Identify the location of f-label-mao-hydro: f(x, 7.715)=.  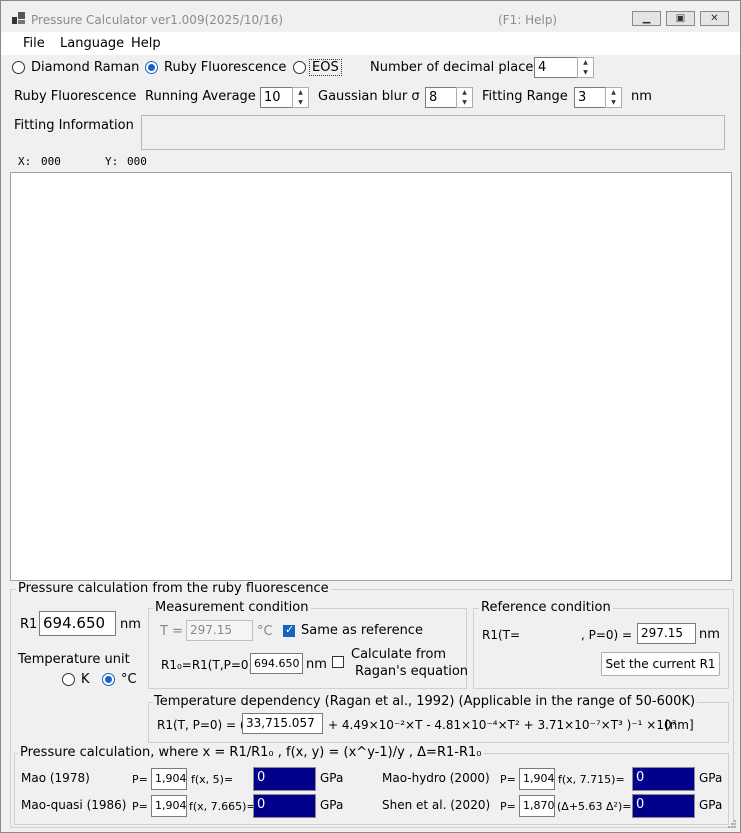
(591, 779).